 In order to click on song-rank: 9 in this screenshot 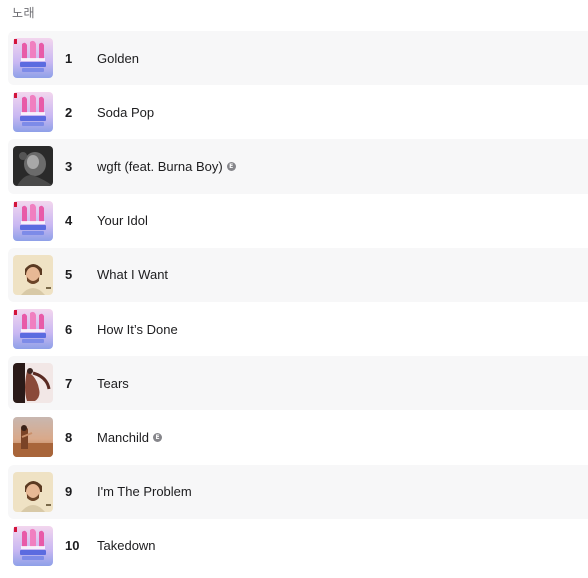, I will do `click(69, 492)`.